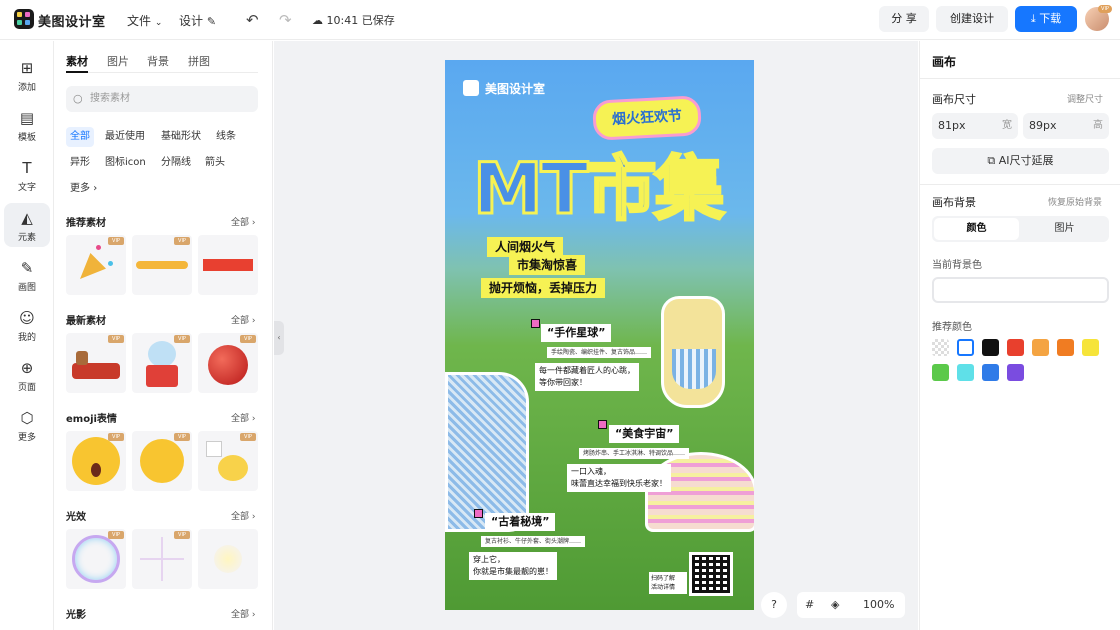 This screenshot has width=1120, height=630. What do you see at coordinates (199, 61) in the screenshot?
I see `tab-collage: 拼图` at bounding box center [199, 61].